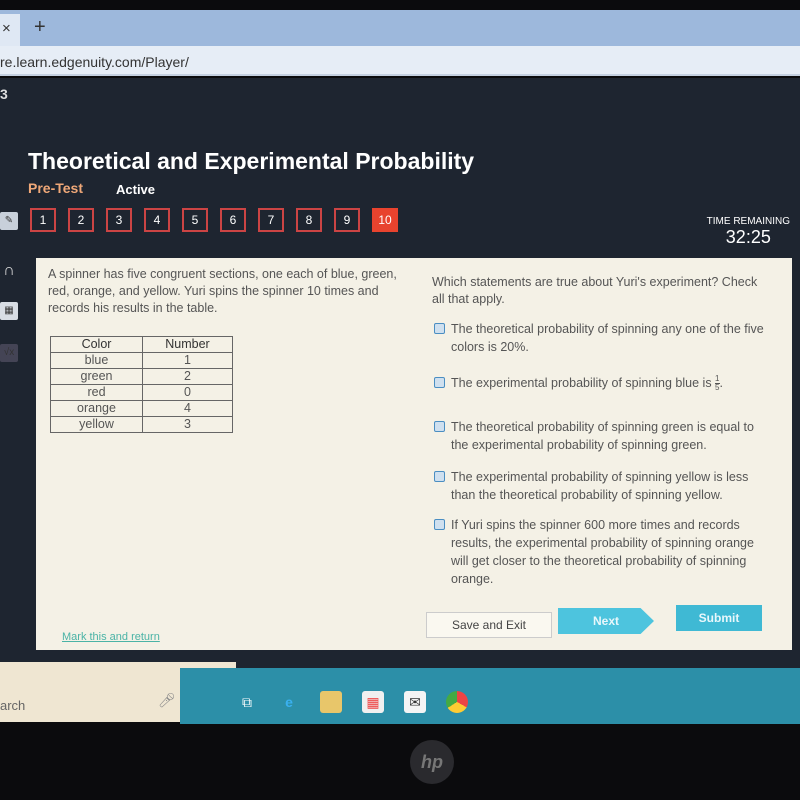 The width and height of the screenshot is (800, 800). Describe the element at coordinates (331, 702) in the screenshot. I see `file-explorer-icon` at that location.